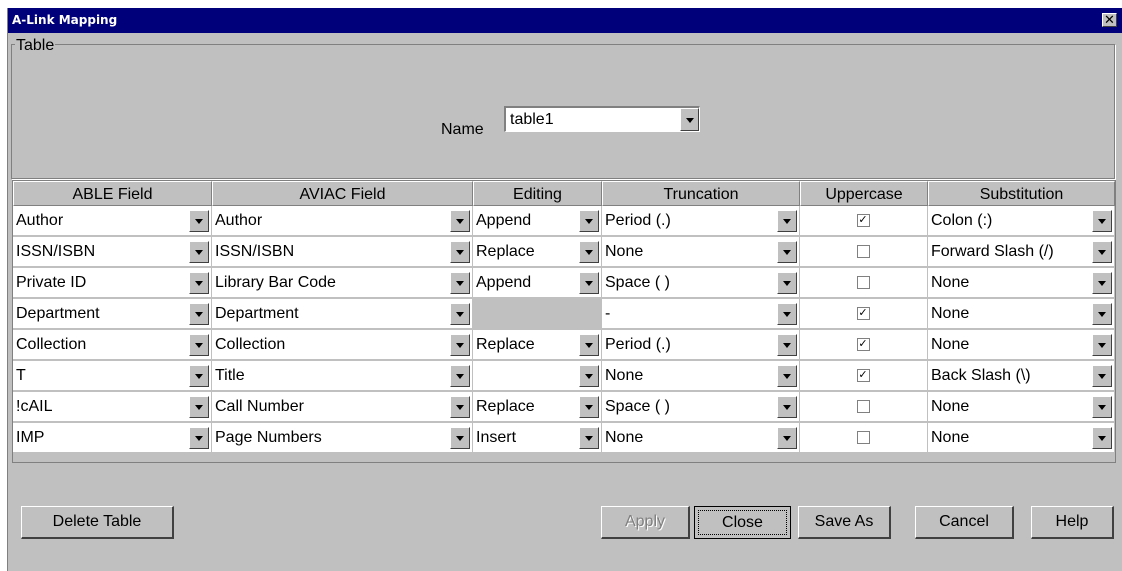 This screenshot has height=571, width=1122. Describe the element at coordinates (112, 407) in the screenshot. I see `able-field-dropdown: !cAIL` at that location.